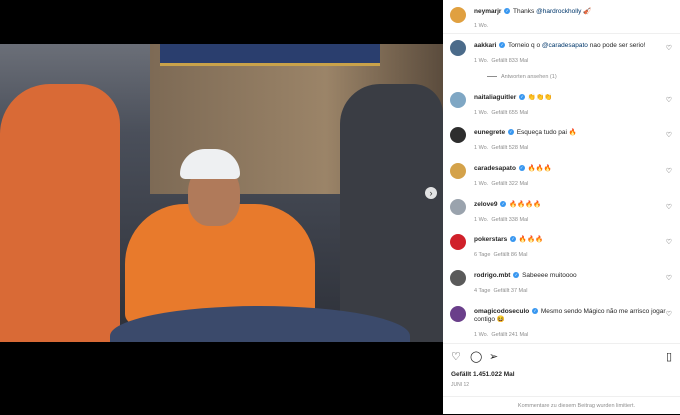 The image size is (680, 415). I want to click on comment-meta: 1 Wo. Gefällt 322 Mal, so click(501, 184).